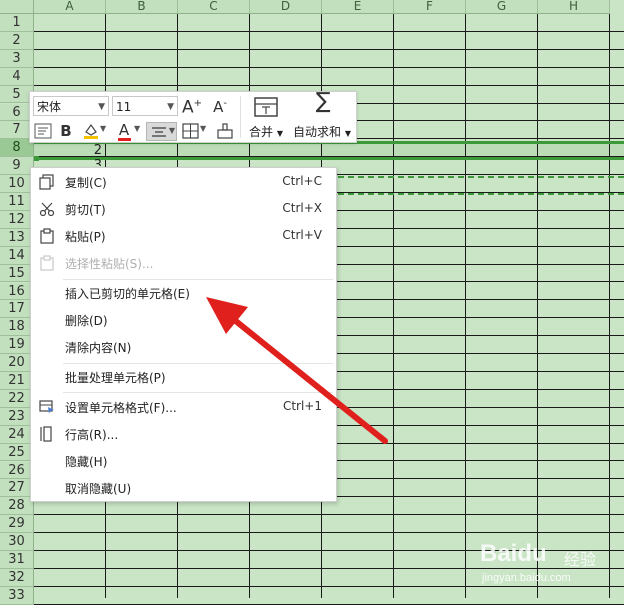 This screenshot has width=624, height=605. I want to click on baidu-watermark: Baidu 经验 jingyan.baidu.com, so click(550, 568).